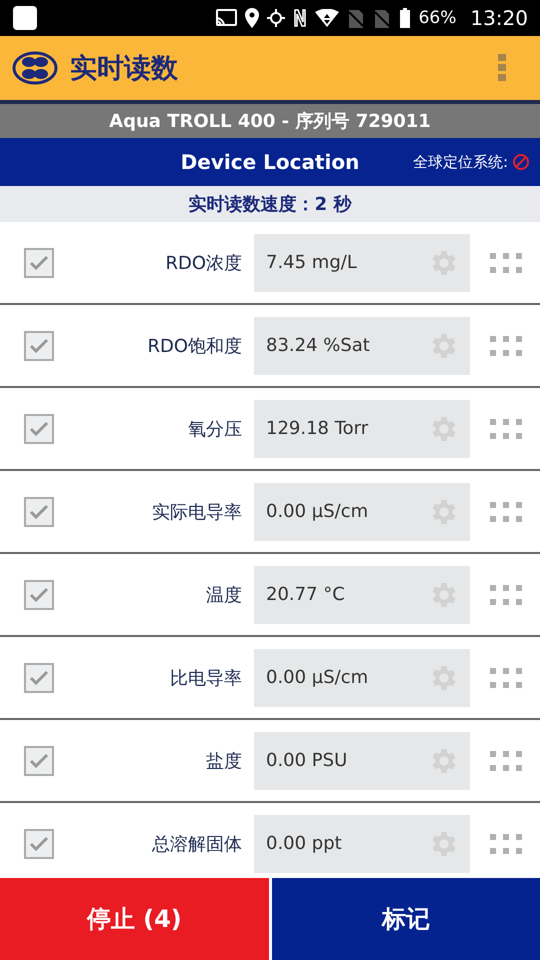  I want to click on section-title: Device Location, so click(270, 162).